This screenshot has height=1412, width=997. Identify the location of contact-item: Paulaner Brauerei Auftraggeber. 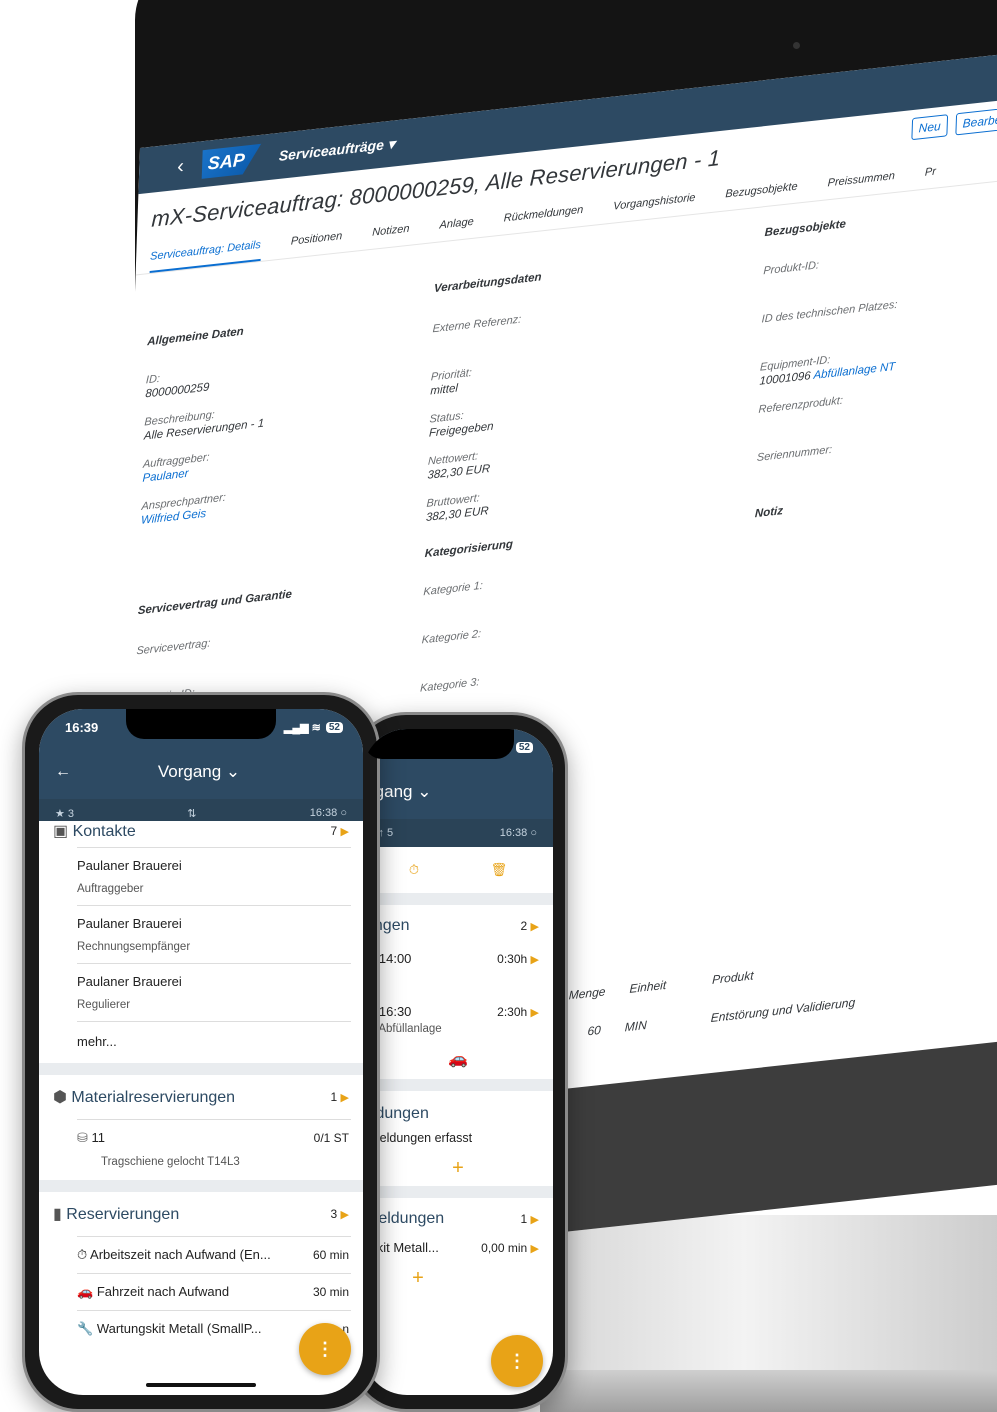
(201, 876).